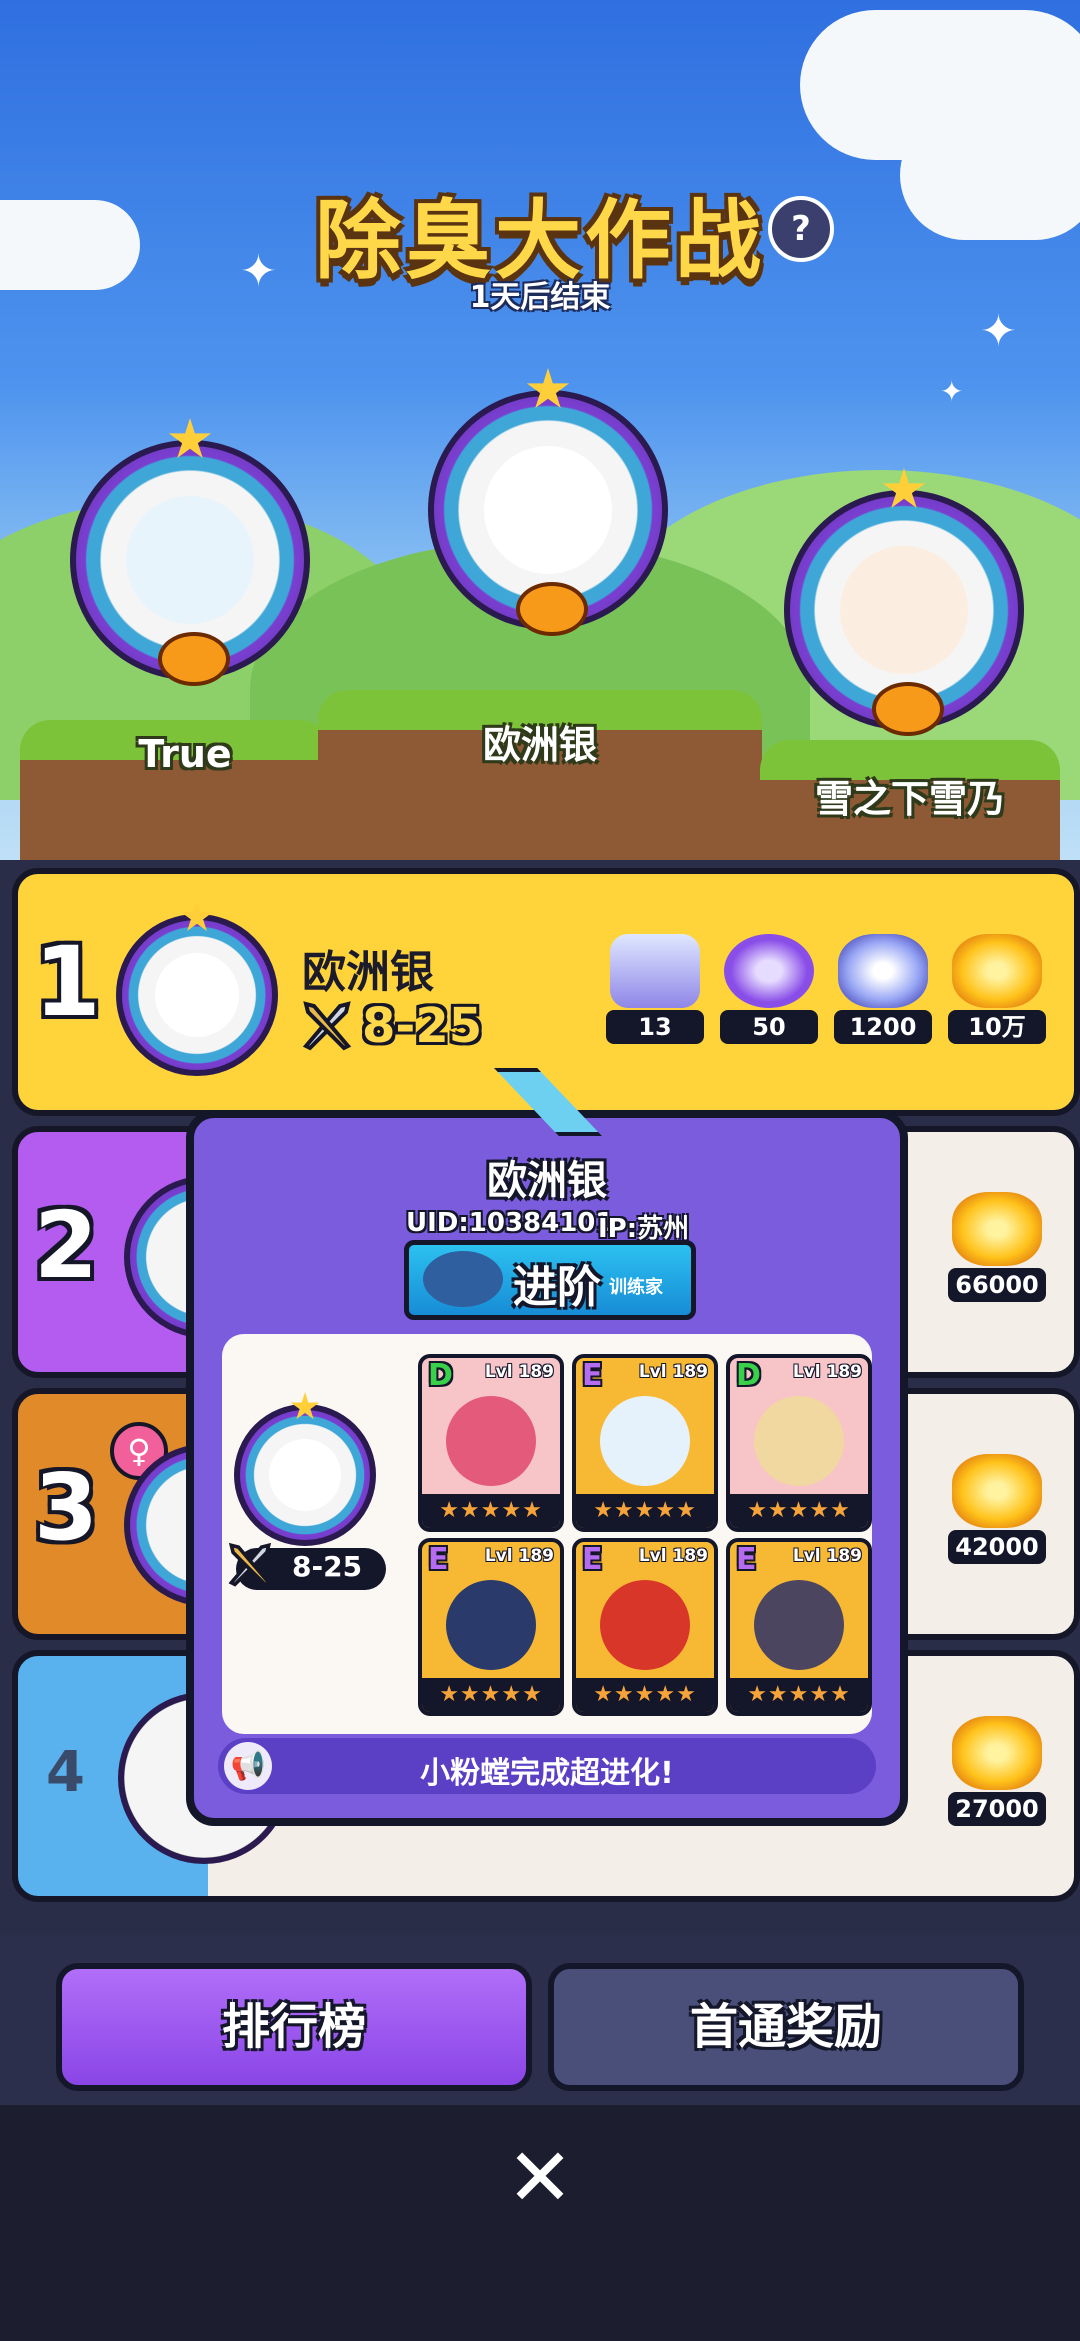  I want to click on reward-count: 50, so click(769, 1027).